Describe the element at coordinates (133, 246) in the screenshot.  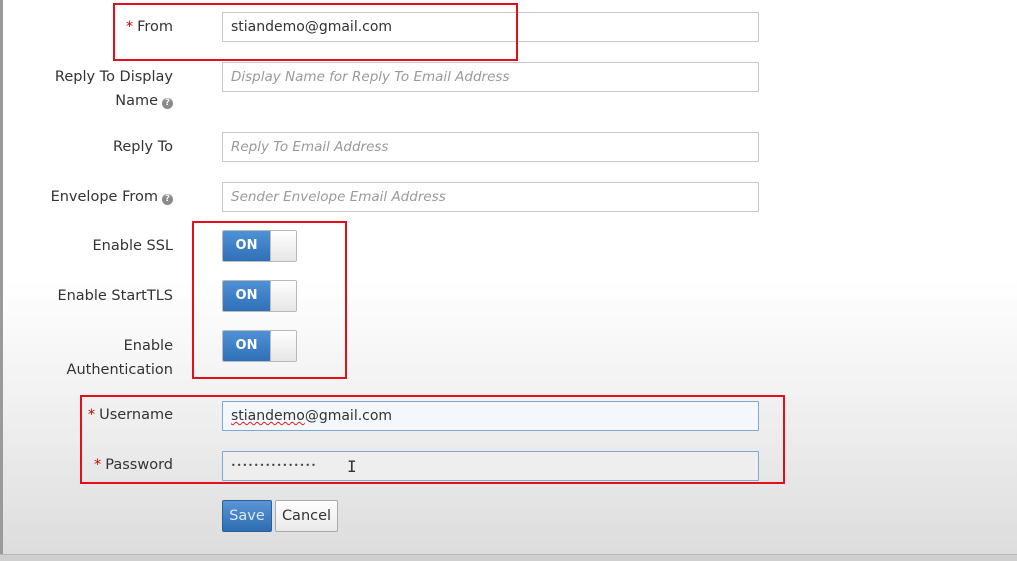
I see `enable-ssl-label: Enable SSL` at that location.